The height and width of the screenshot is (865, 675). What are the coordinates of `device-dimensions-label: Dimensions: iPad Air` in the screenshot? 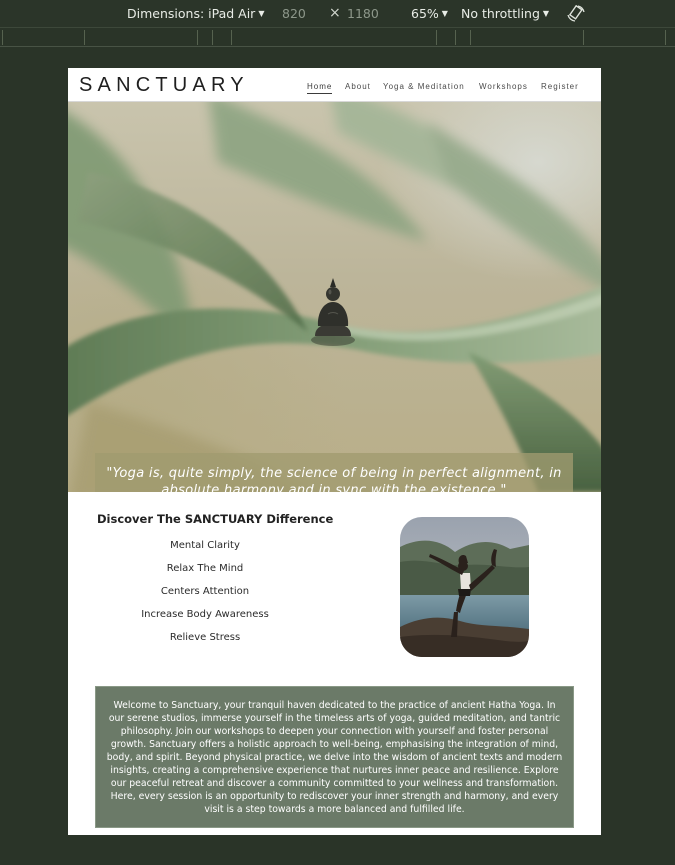 It's located at (191, 13).